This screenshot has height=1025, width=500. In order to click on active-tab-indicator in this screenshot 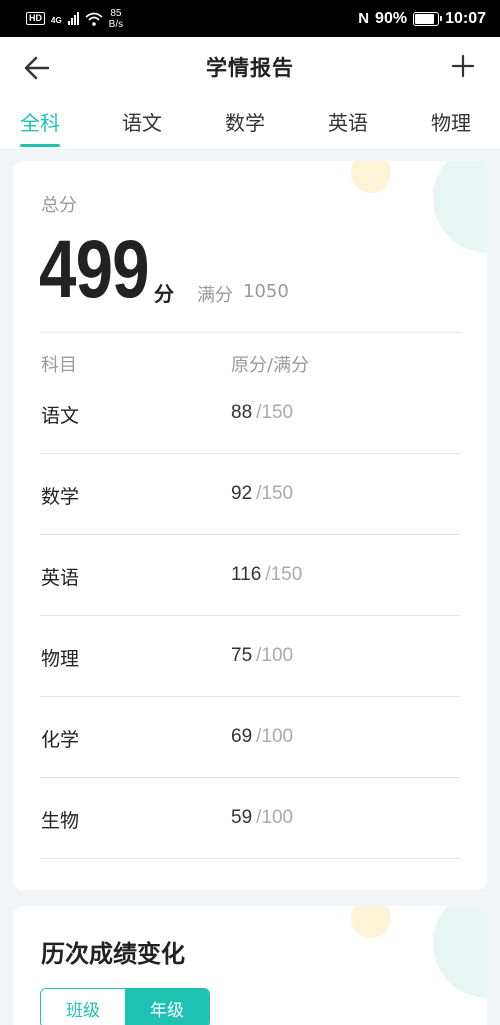, I will do `click(40, 145)`.